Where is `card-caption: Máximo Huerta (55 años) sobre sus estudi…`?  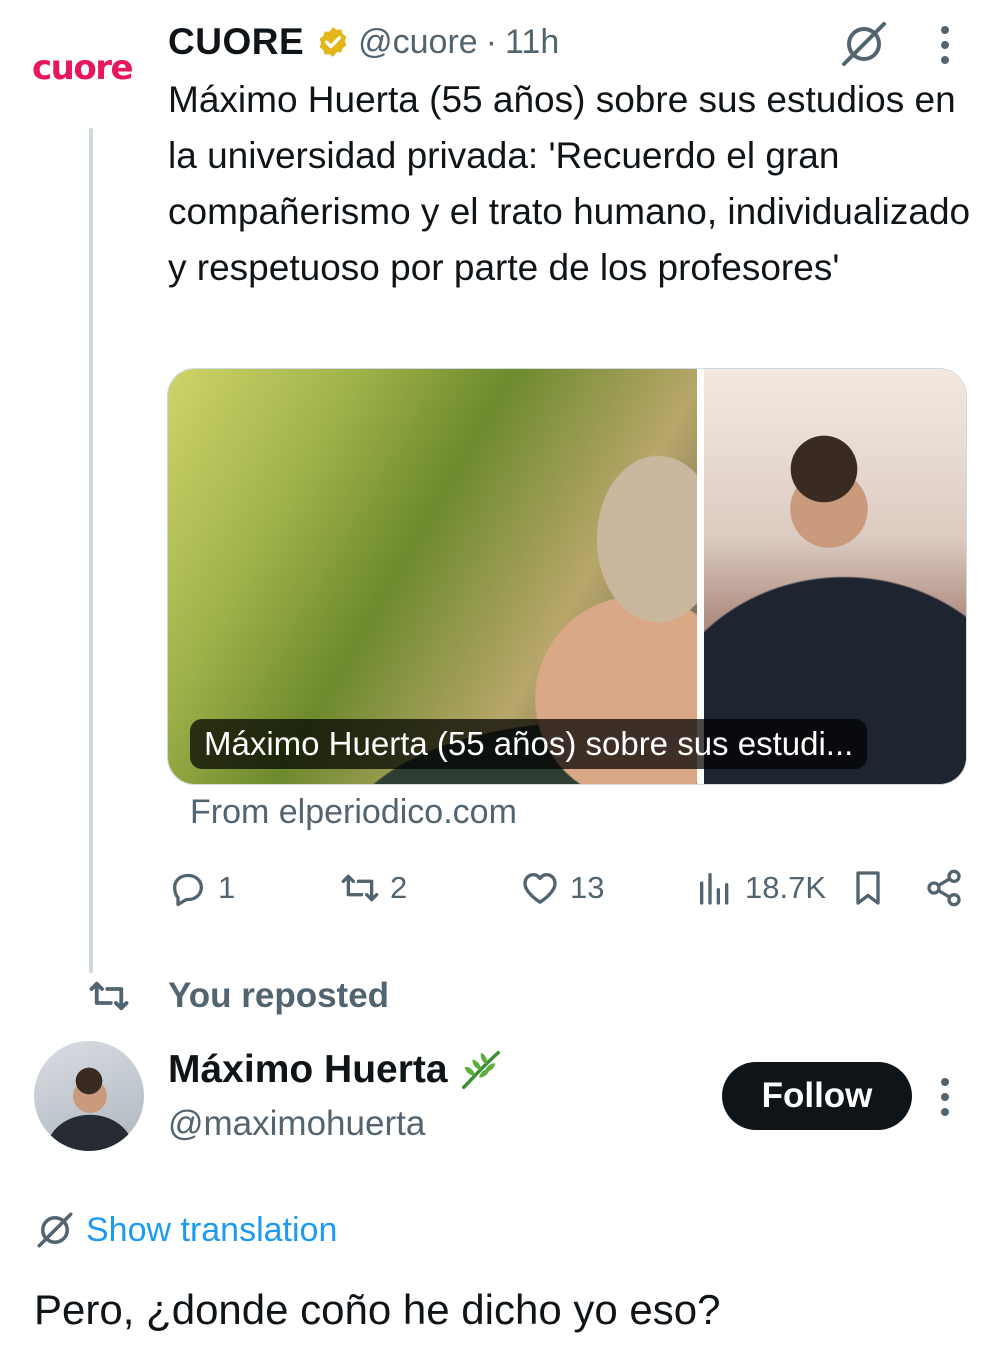
card-caption: Máximo Huerta (55 años) sobre sus estudi… is located at coordinates (529, 744).